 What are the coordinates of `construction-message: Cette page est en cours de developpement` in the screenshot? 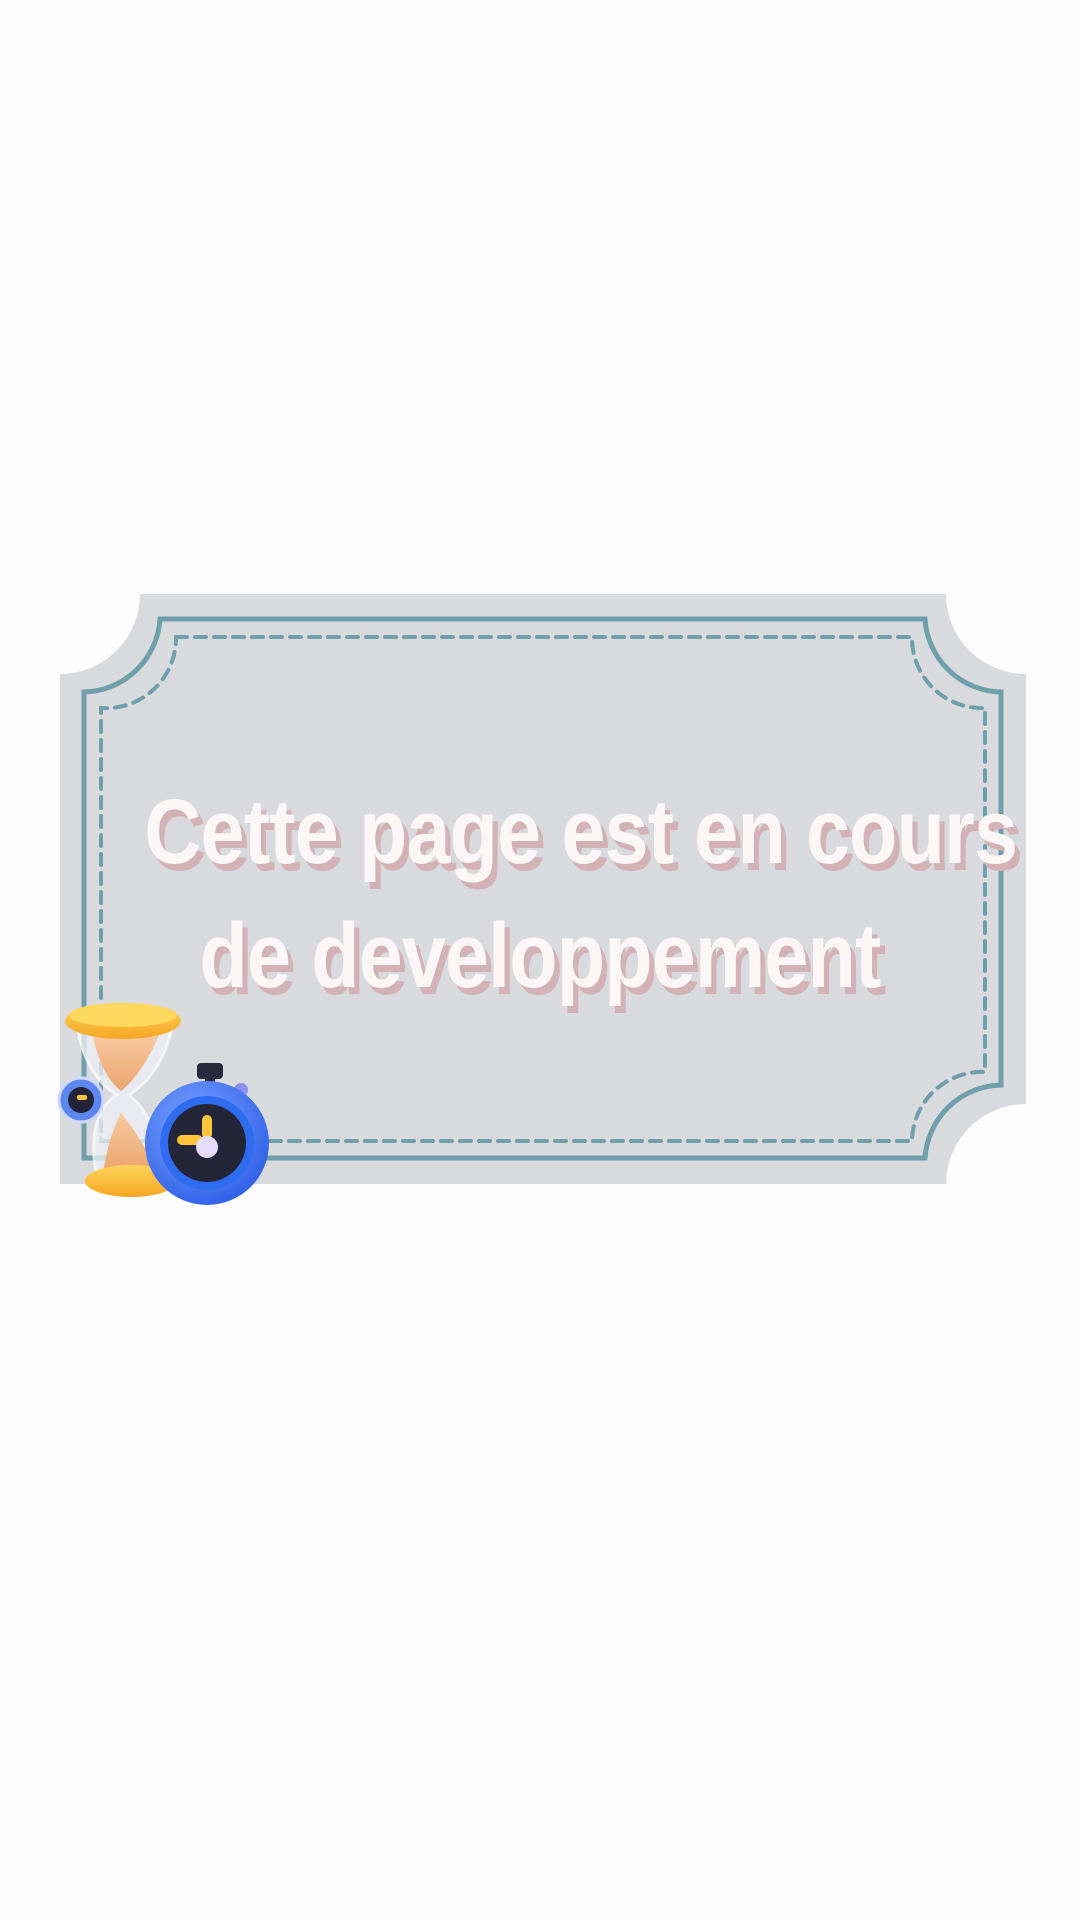 It's located at (581, 894).